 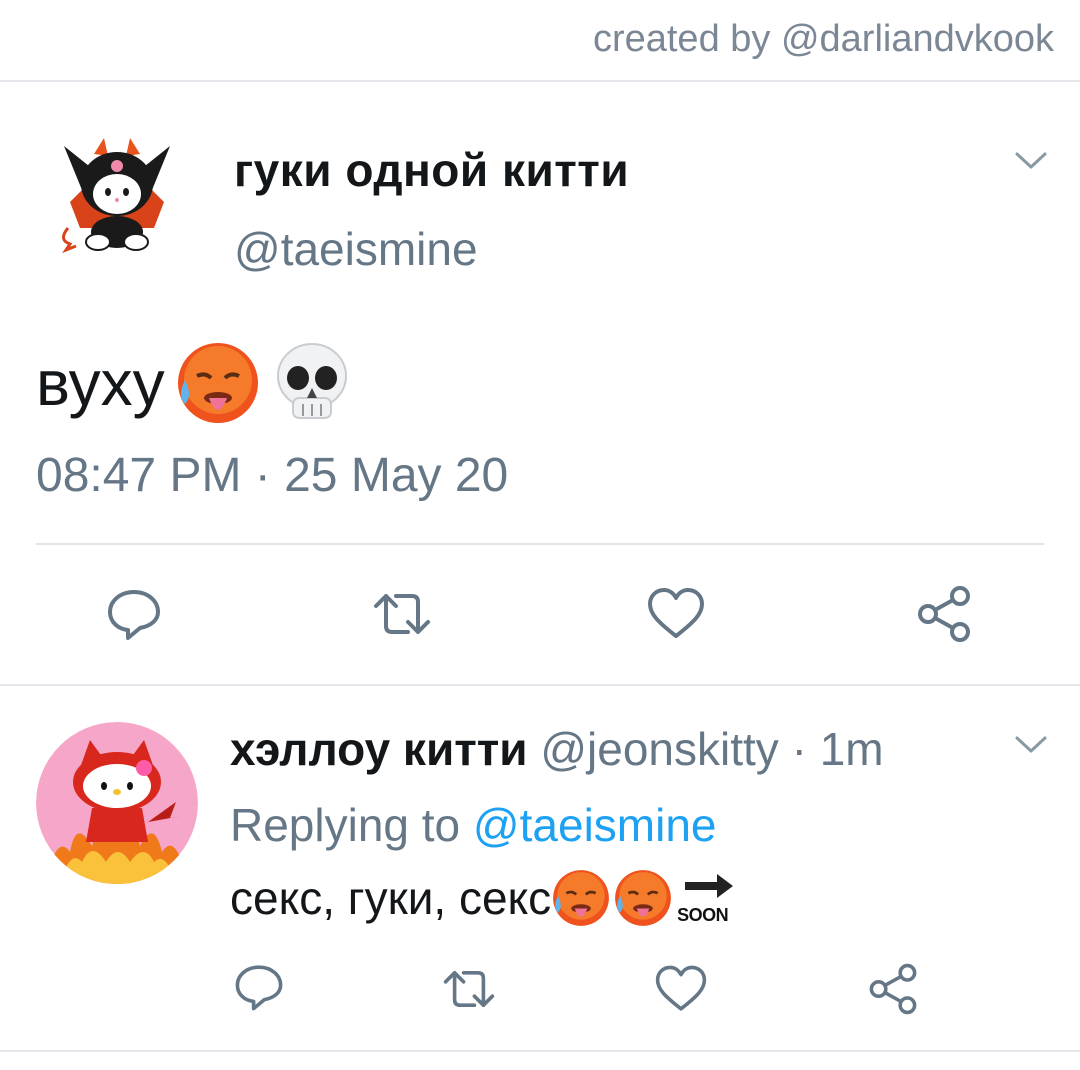 I want to click on tweet-text: вуху, so click(x=194, y=383).